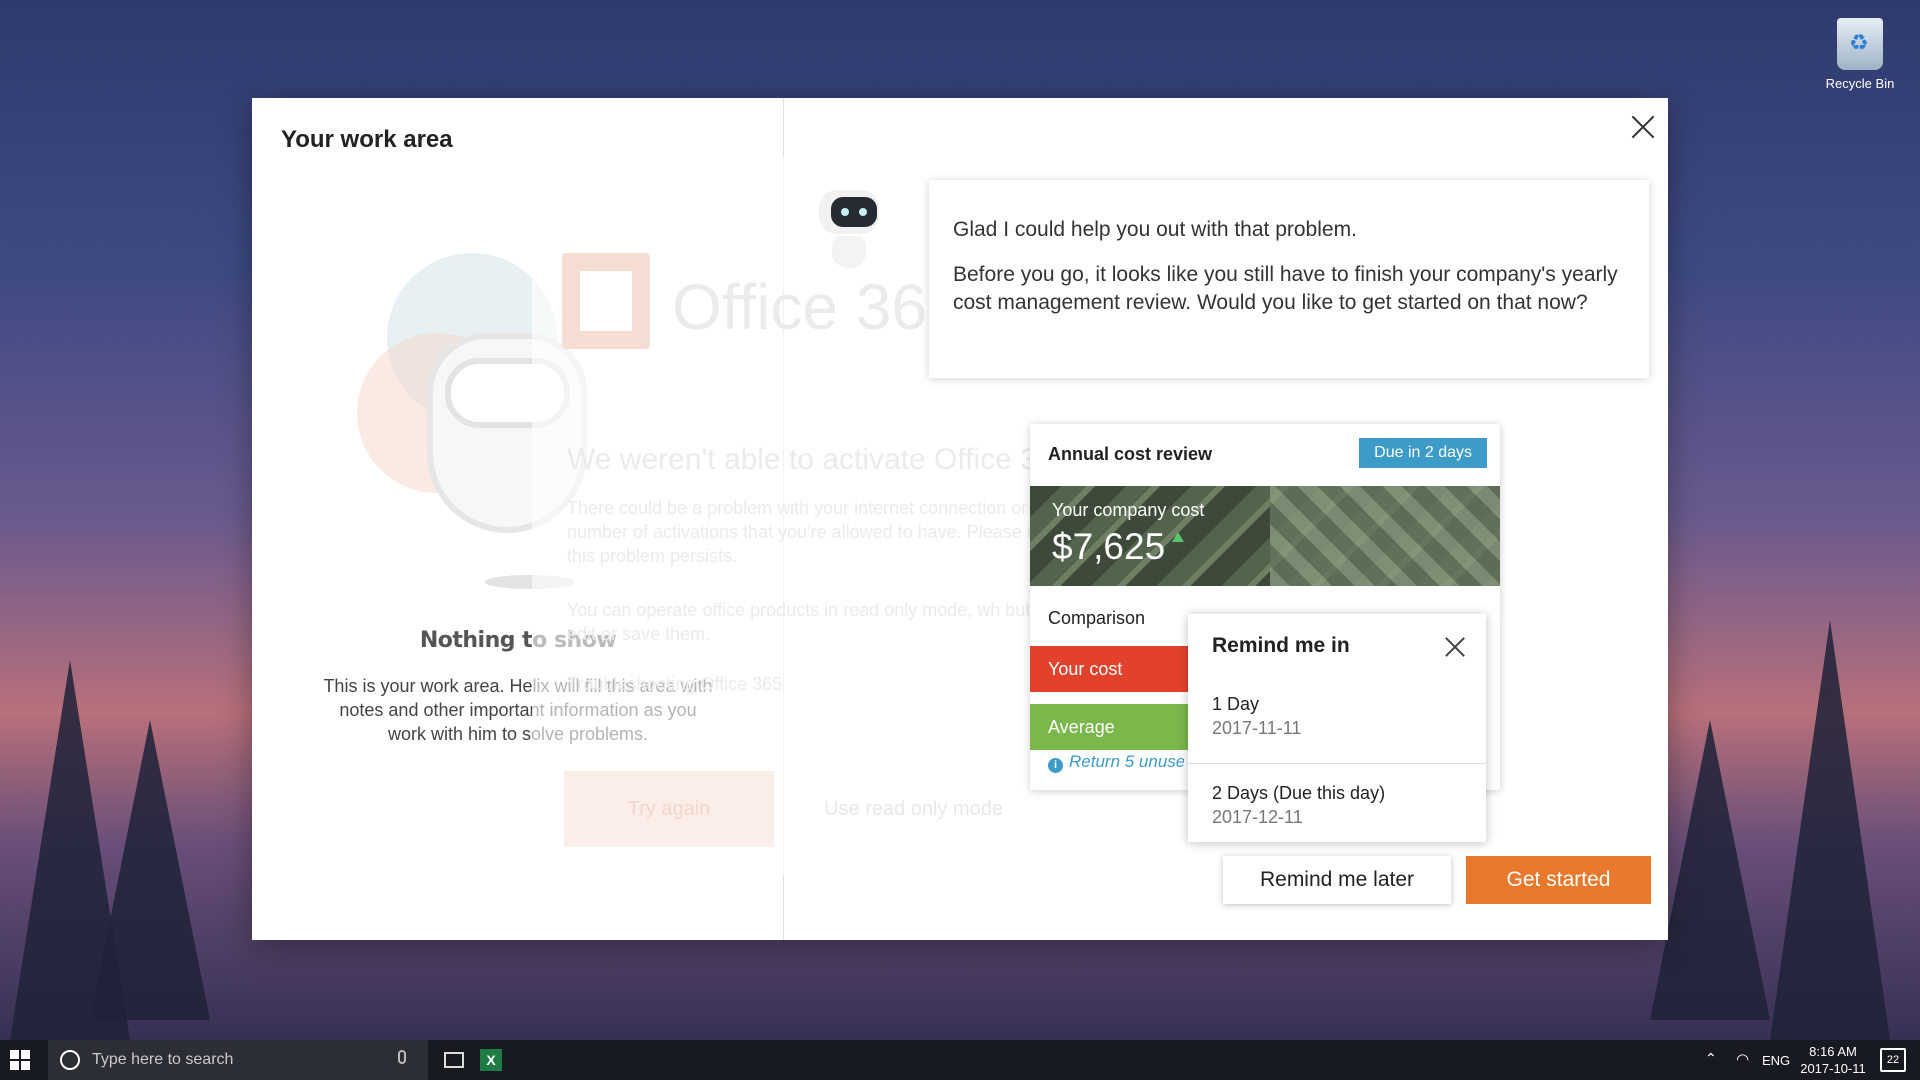  What do you see at coordinates (1128, 510) in the screenshot?
I see `company-cost-label: Your company cost` at bounding box center [1128, 510].